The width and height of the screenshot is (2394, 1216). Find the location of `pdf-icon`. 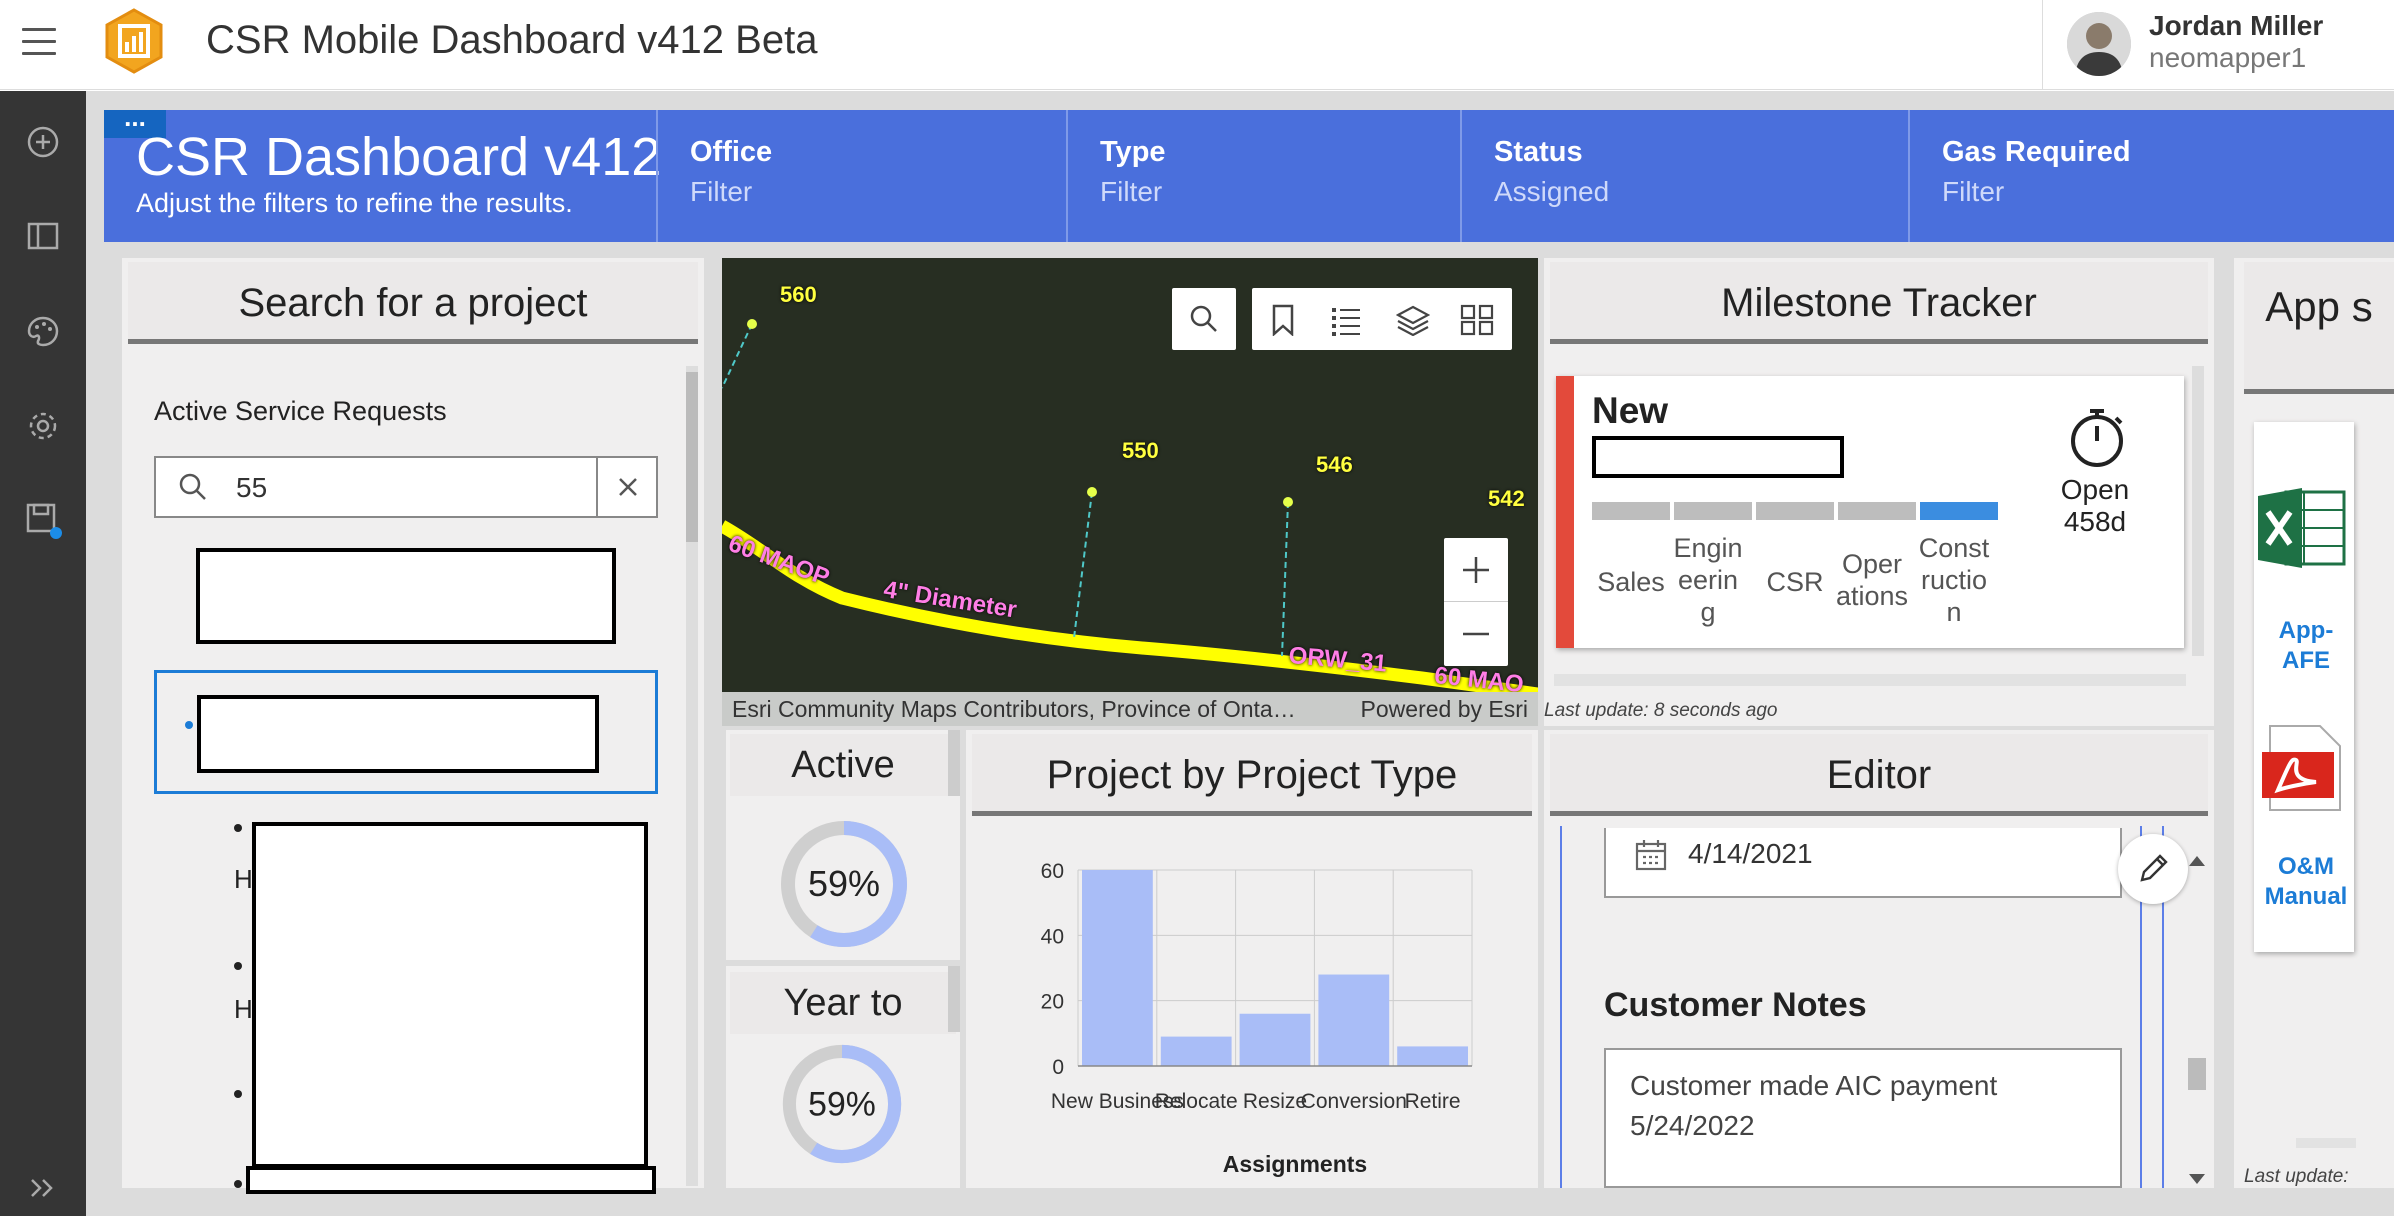

pdf-icon is located at coordinates (2302, 768).